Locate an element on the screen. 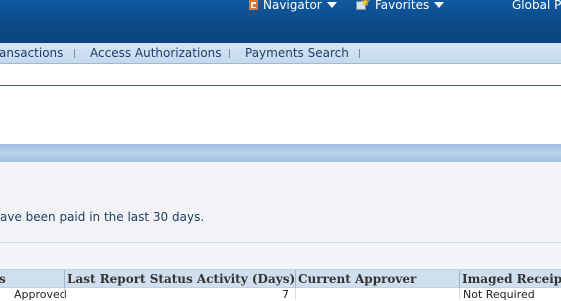 This screenshot has width=561, height=301. column-header-status: s is located at coordinates (30, 279).